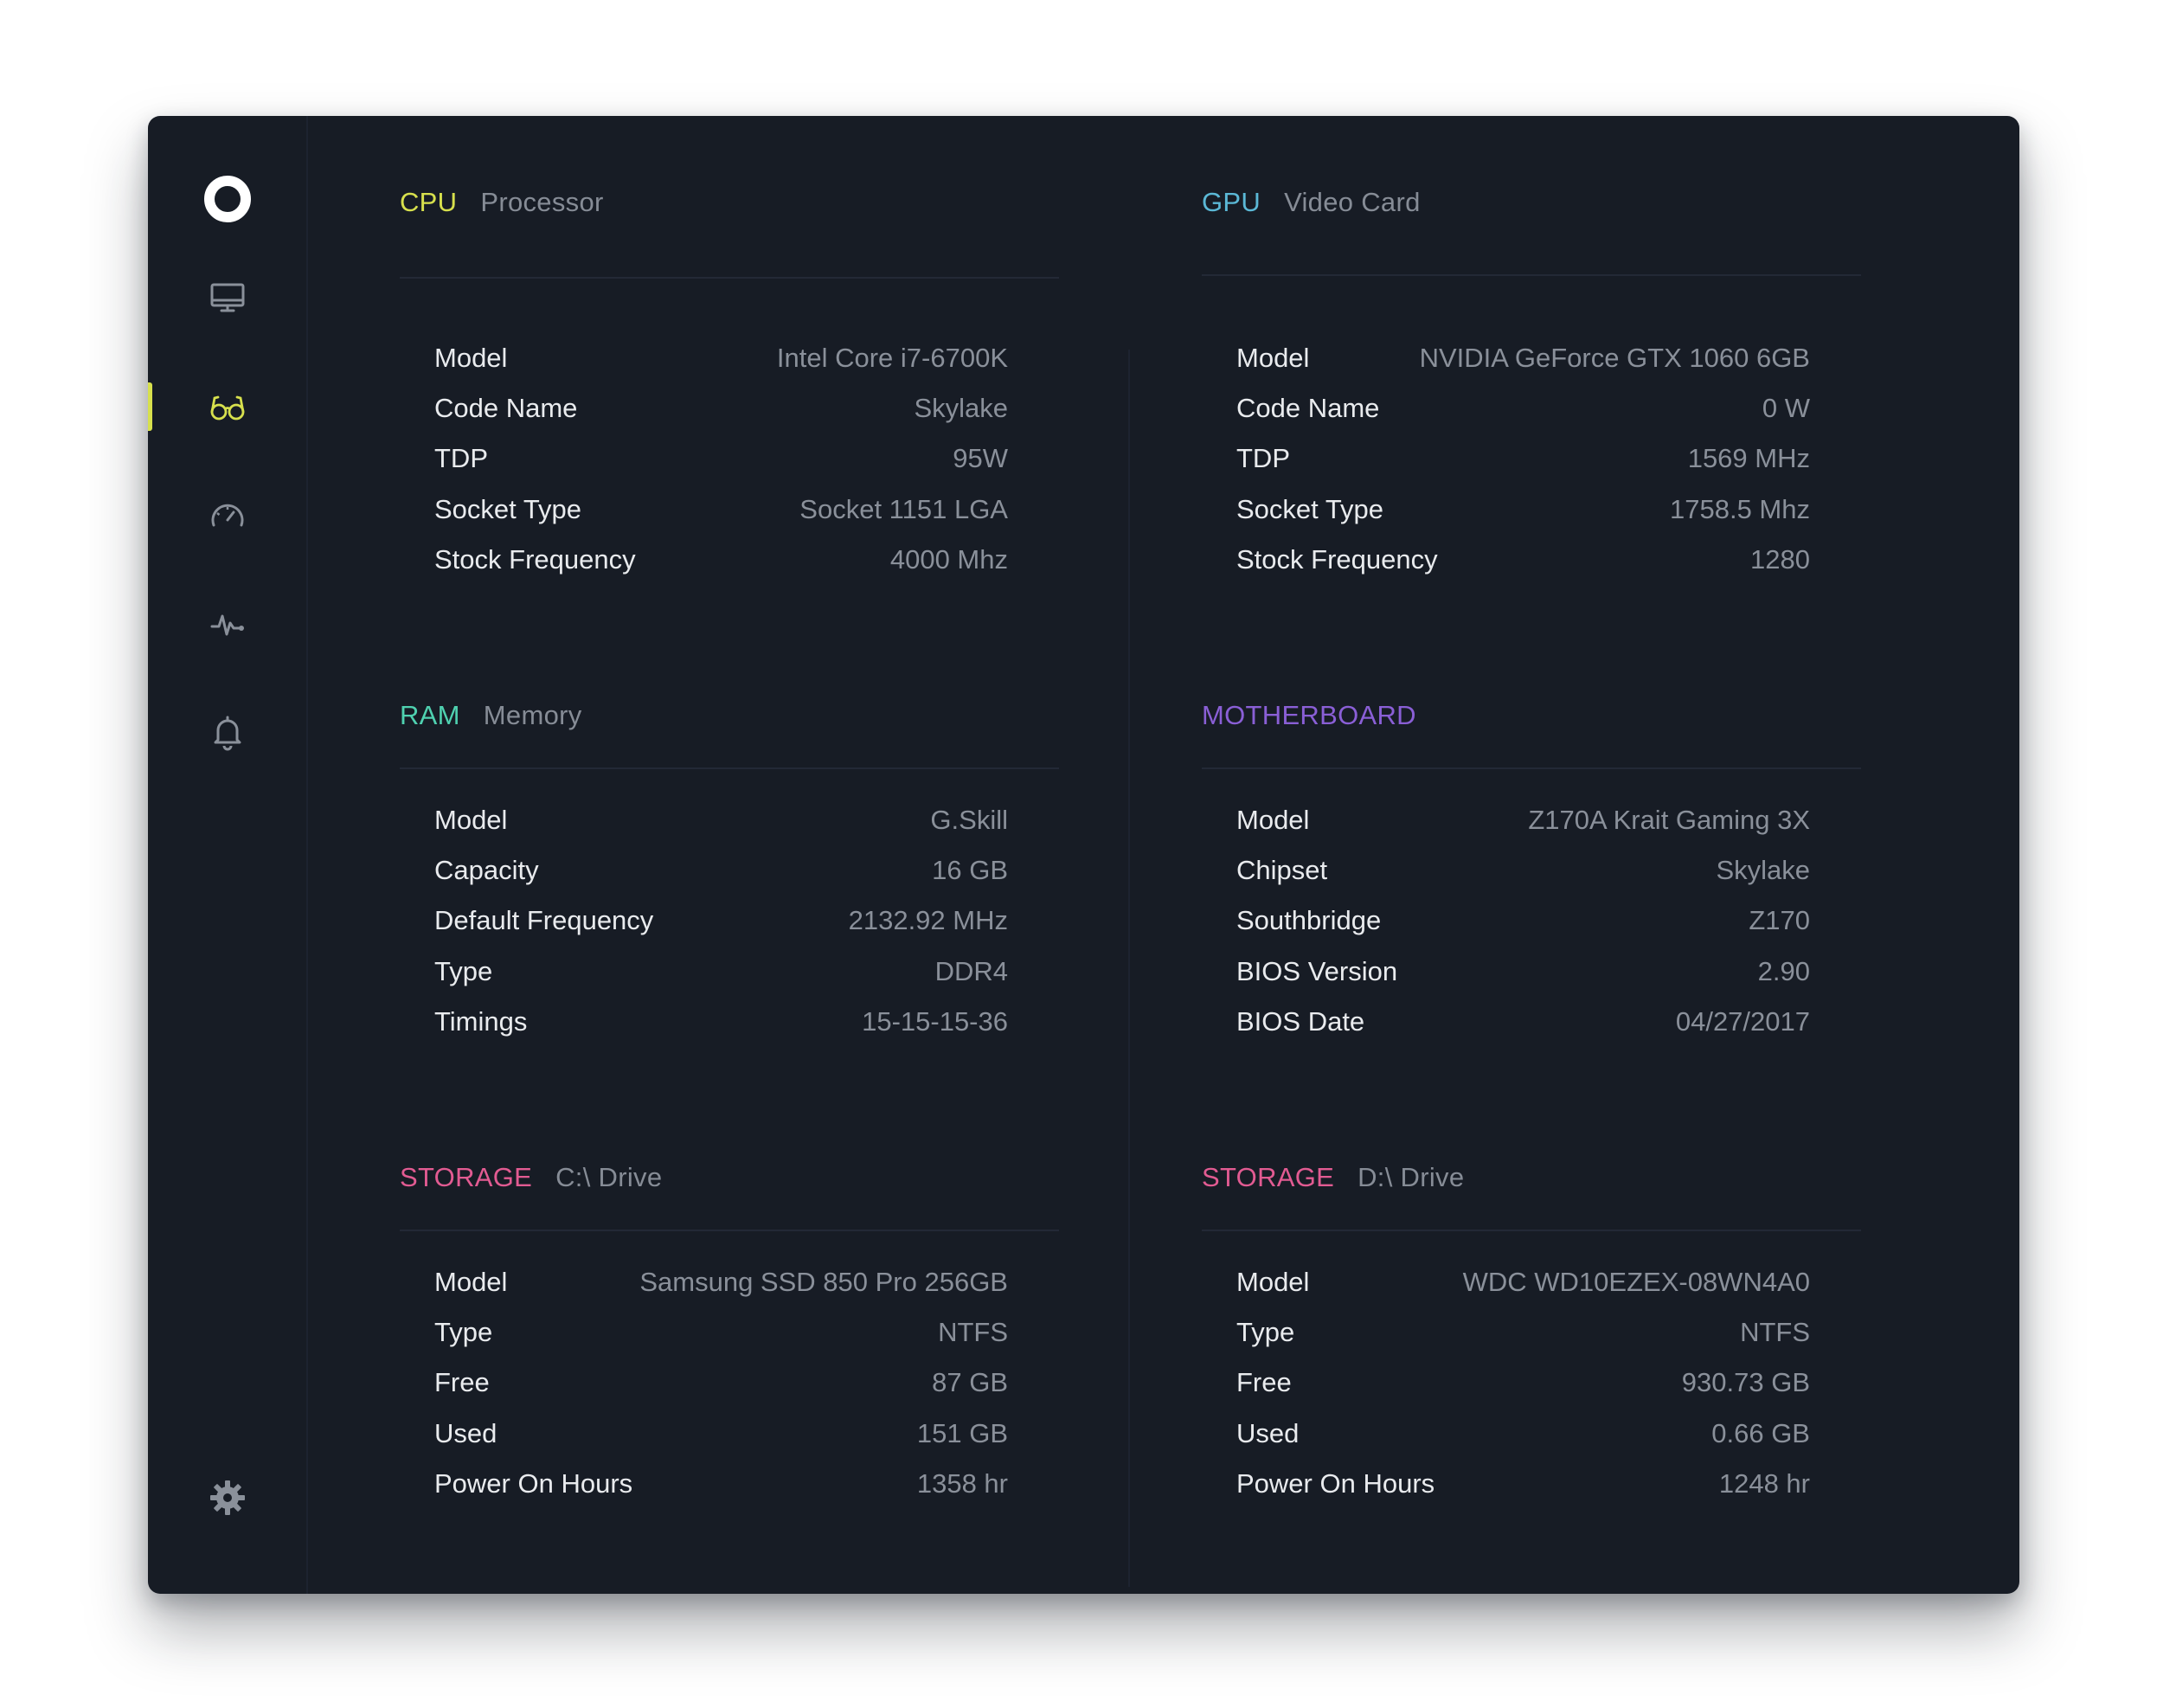 This screenshot has width=2163, height=1708. I want to click on panel-subtitle: C:\ Drive, so click(609, 1177).